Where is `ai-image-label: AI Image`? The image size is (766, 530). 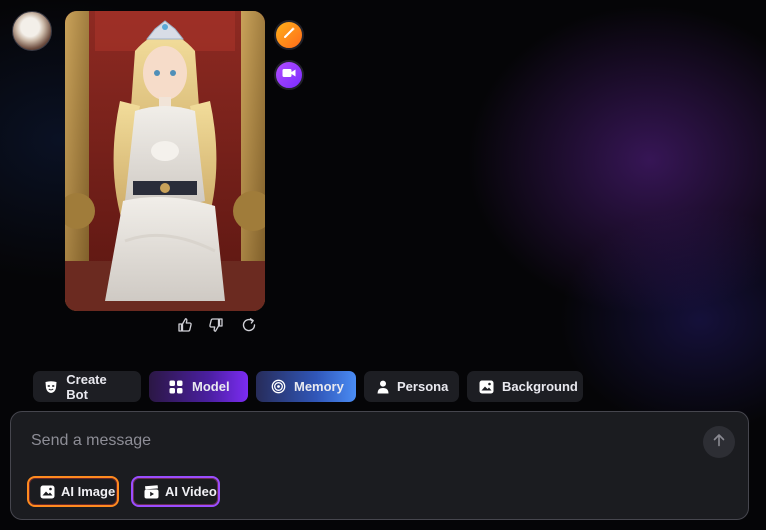 ai-image-label: AI Image is located at coordinates (88, 491).